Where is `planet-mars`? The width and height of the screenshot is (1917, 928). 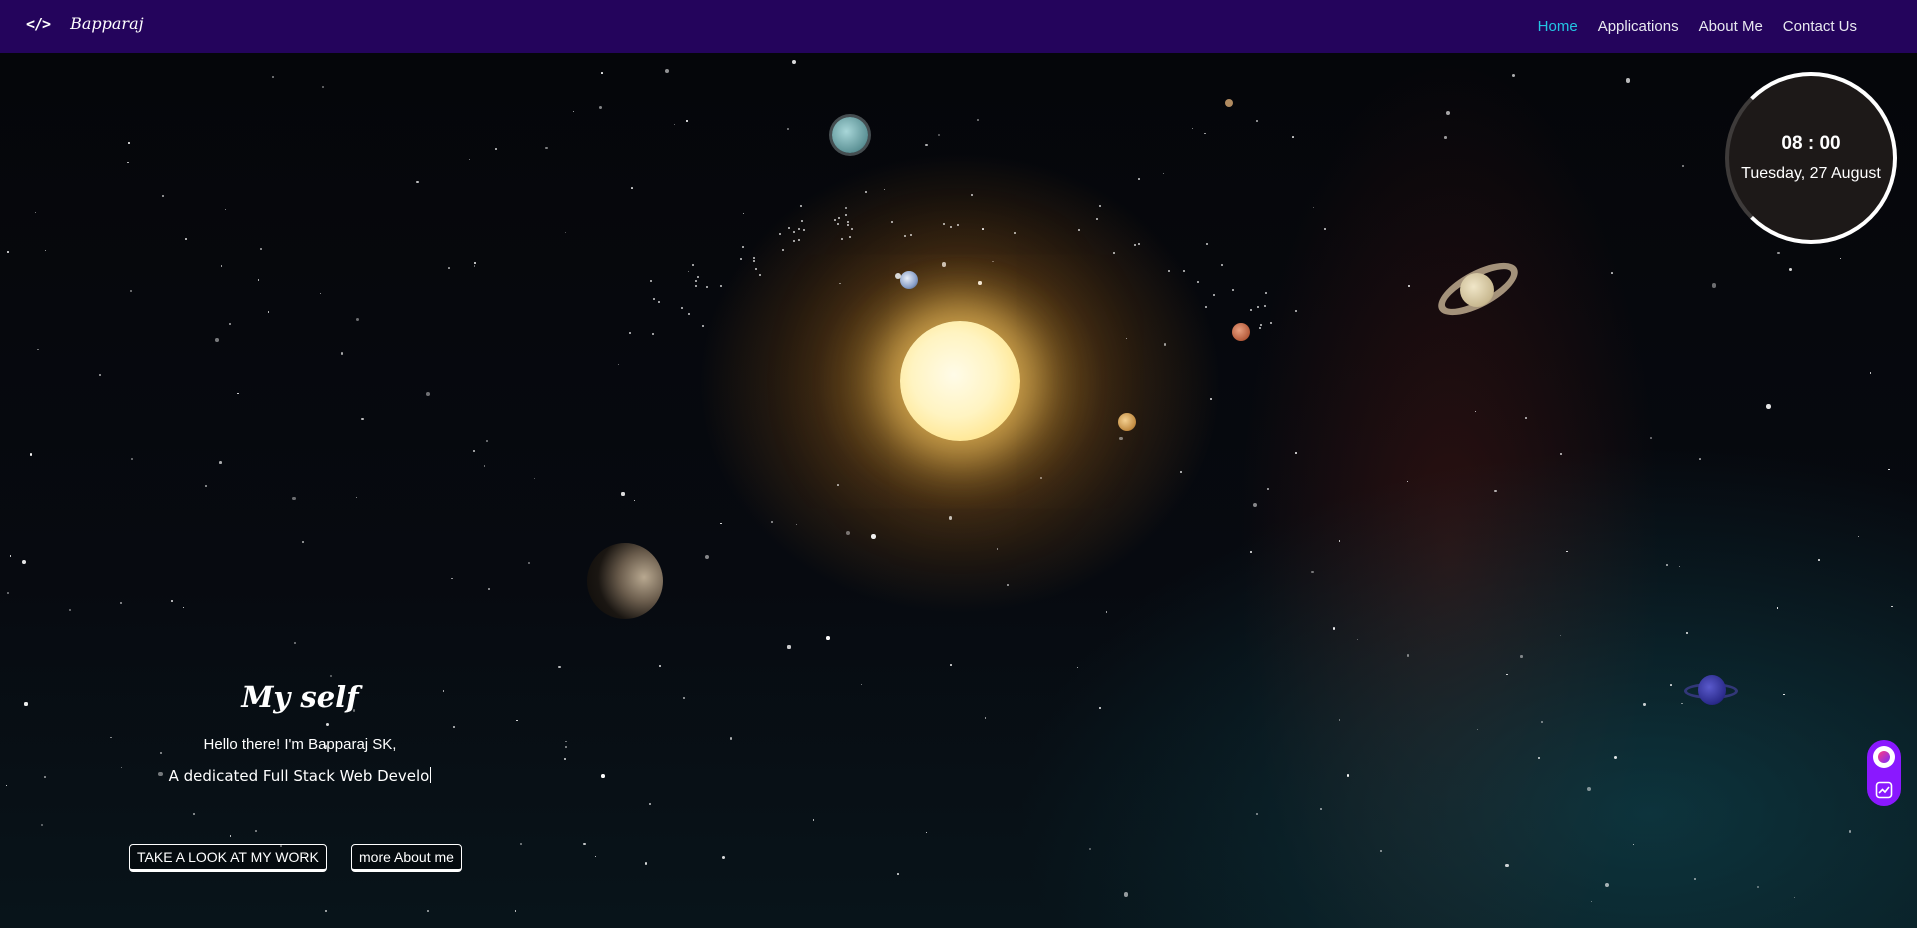
planet-mars is located at coordinates (1241, 332).